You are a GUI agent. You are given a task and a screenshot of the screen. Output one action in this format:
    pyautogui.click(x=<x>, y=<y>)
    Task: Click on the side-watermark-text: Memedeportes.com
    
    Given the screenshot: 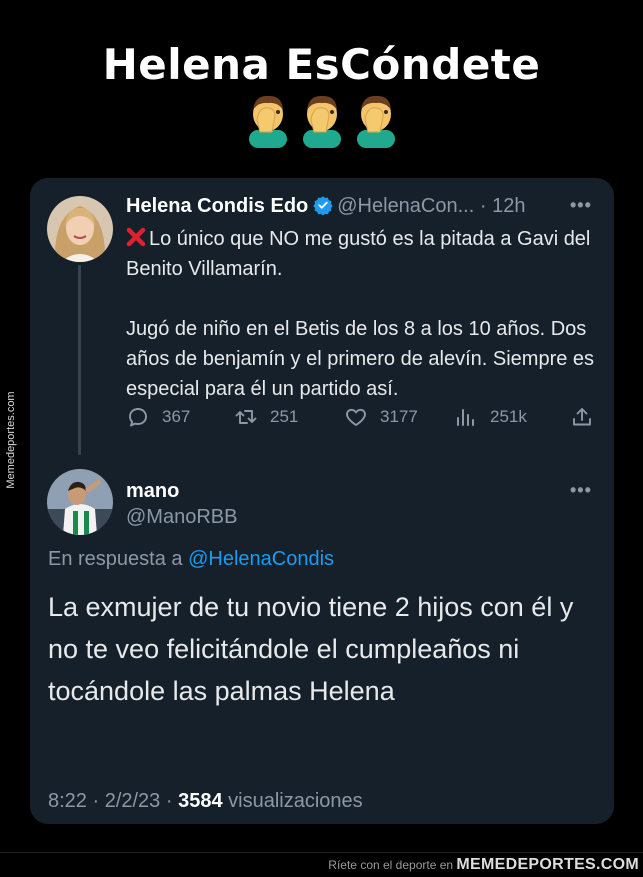 What is the action you would take?
    pyautogui.click(x=11, y=440)
    